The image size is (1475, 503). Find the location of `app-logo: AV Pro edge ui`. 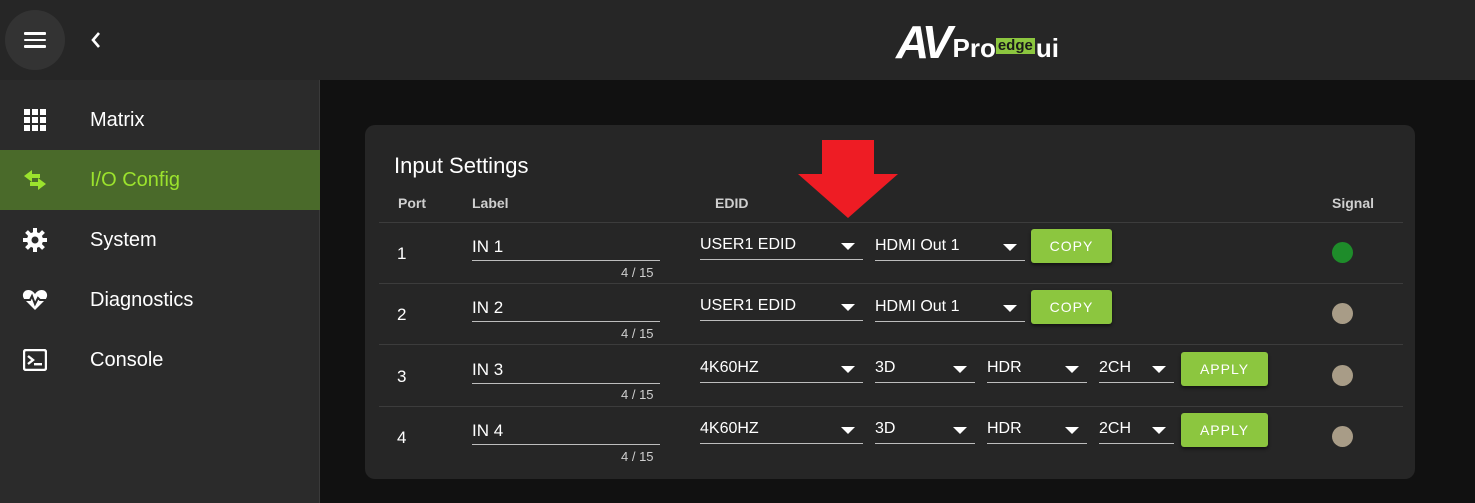

app-logo: AV Pro edge ui is located at coordinates (977, 40).